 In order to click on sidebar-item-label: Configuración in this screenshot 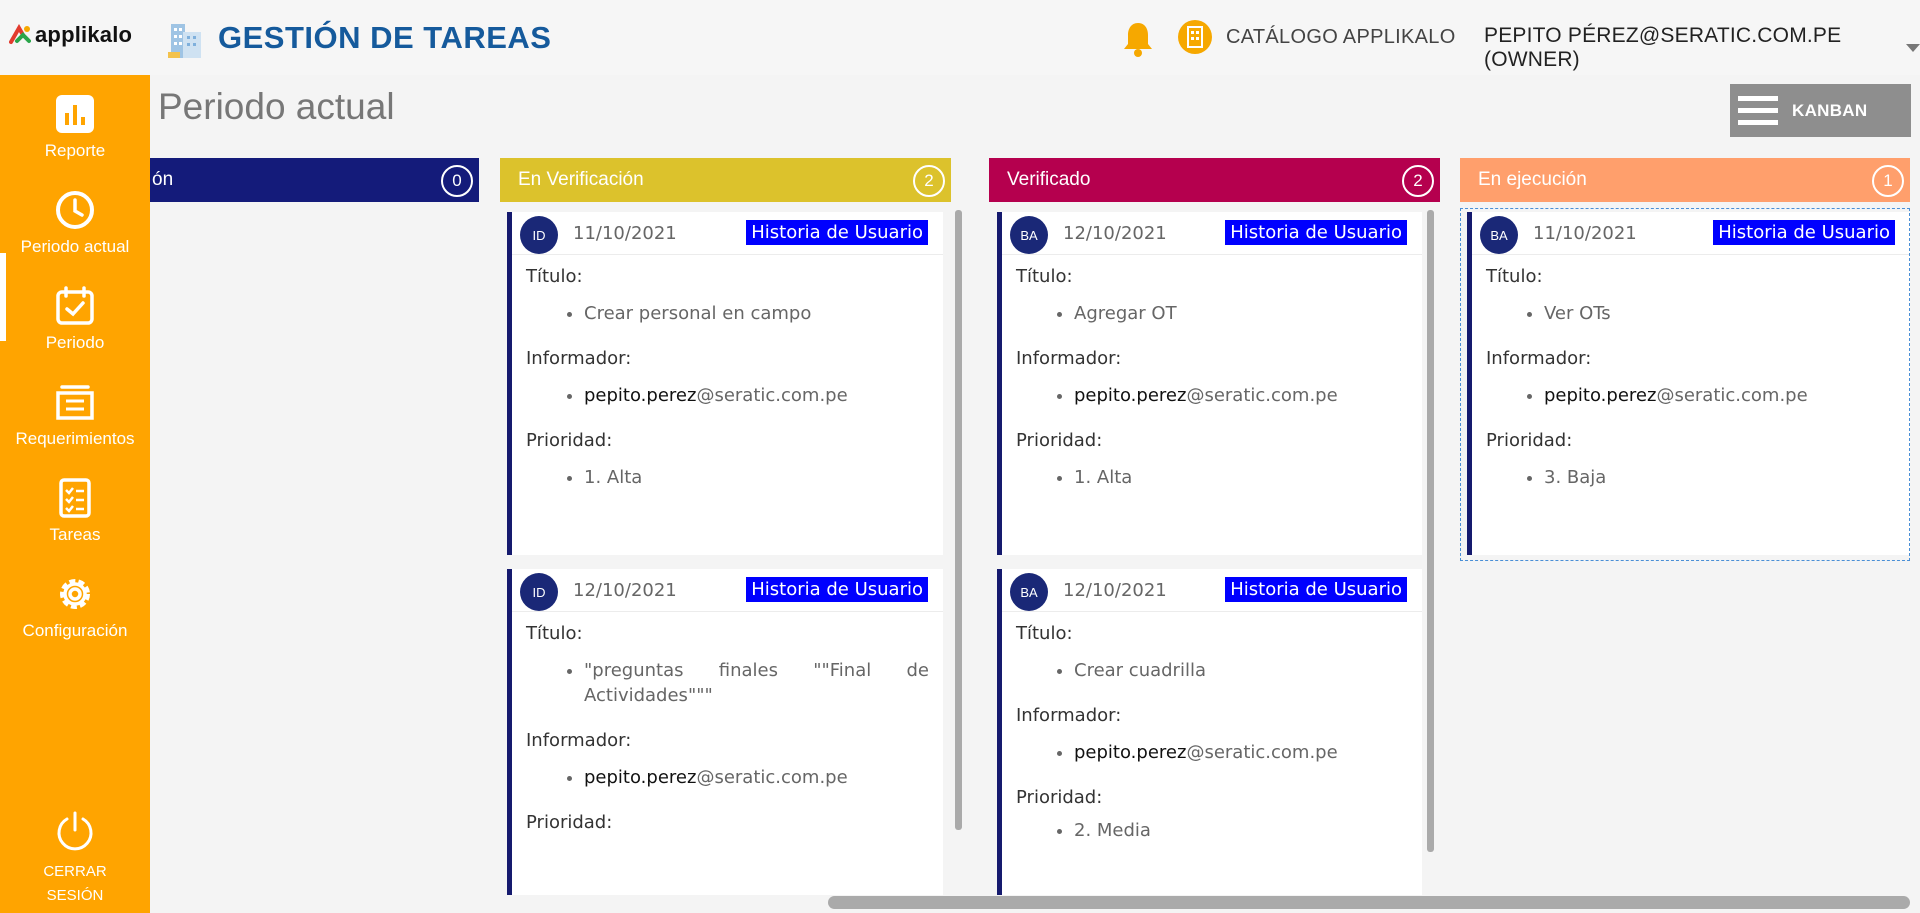, I will do `click(75, 630)`.